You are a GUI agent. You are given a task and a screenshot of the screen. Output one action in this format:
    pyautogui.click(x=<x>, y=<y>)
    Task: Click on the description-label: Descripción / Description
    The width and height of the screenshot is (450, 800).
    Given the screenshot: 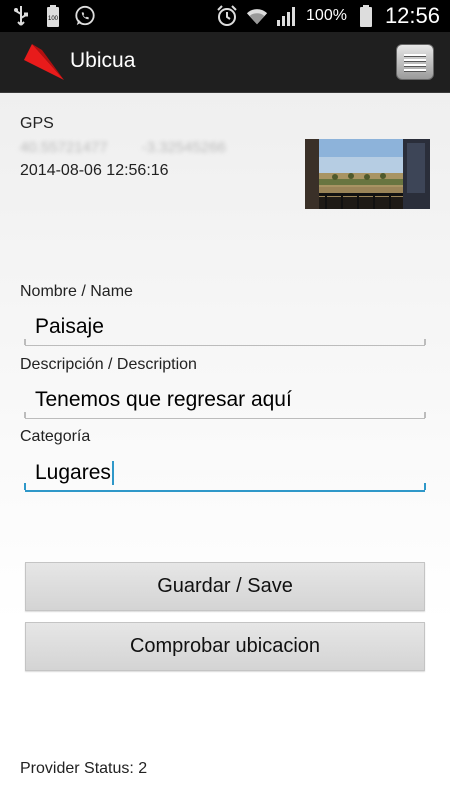 What is the action you would take?
    pyautogui.click(x=108, y=364)
    